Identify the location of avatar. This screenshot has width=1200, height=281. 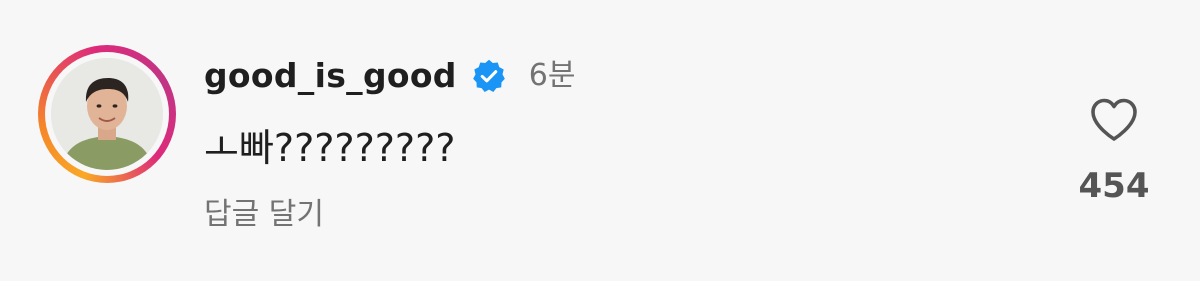
(107, 114).